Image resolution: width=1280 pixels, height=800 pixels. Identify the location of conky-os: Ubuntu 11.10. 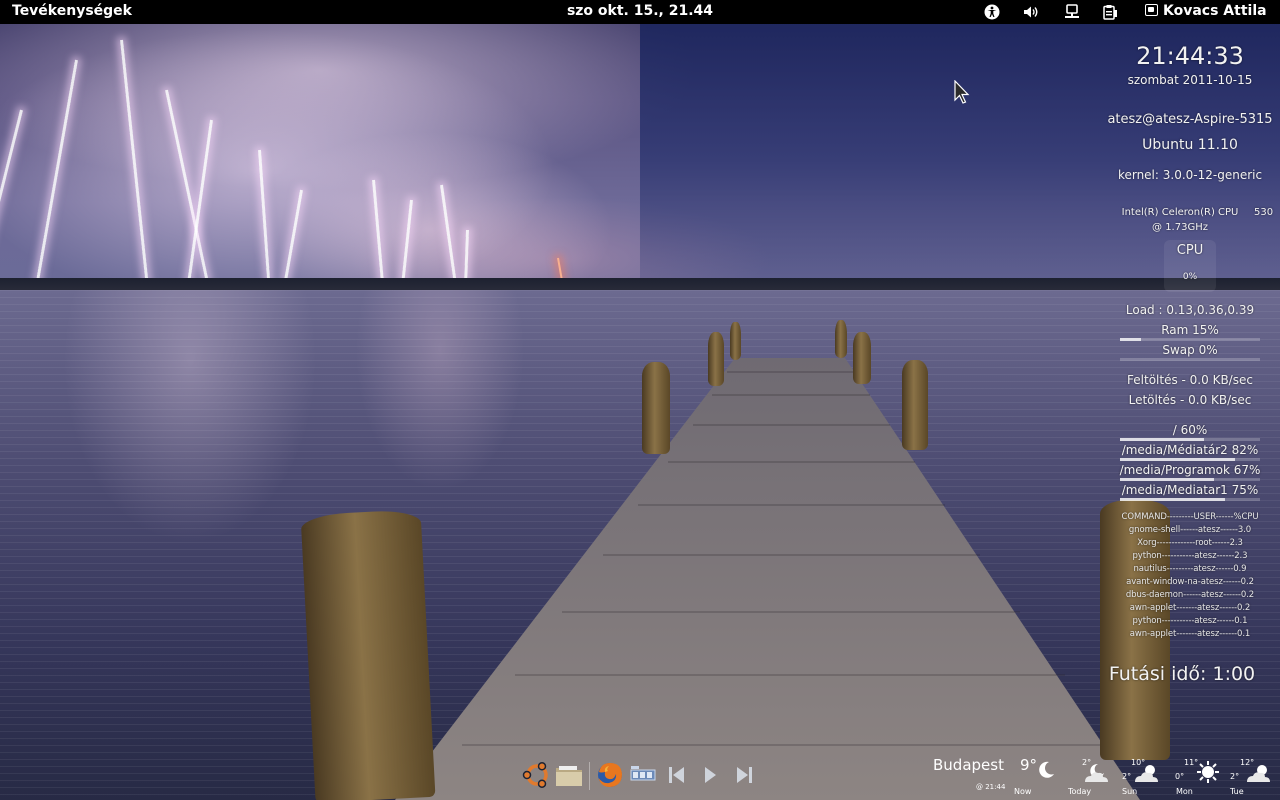
(1190, 145).